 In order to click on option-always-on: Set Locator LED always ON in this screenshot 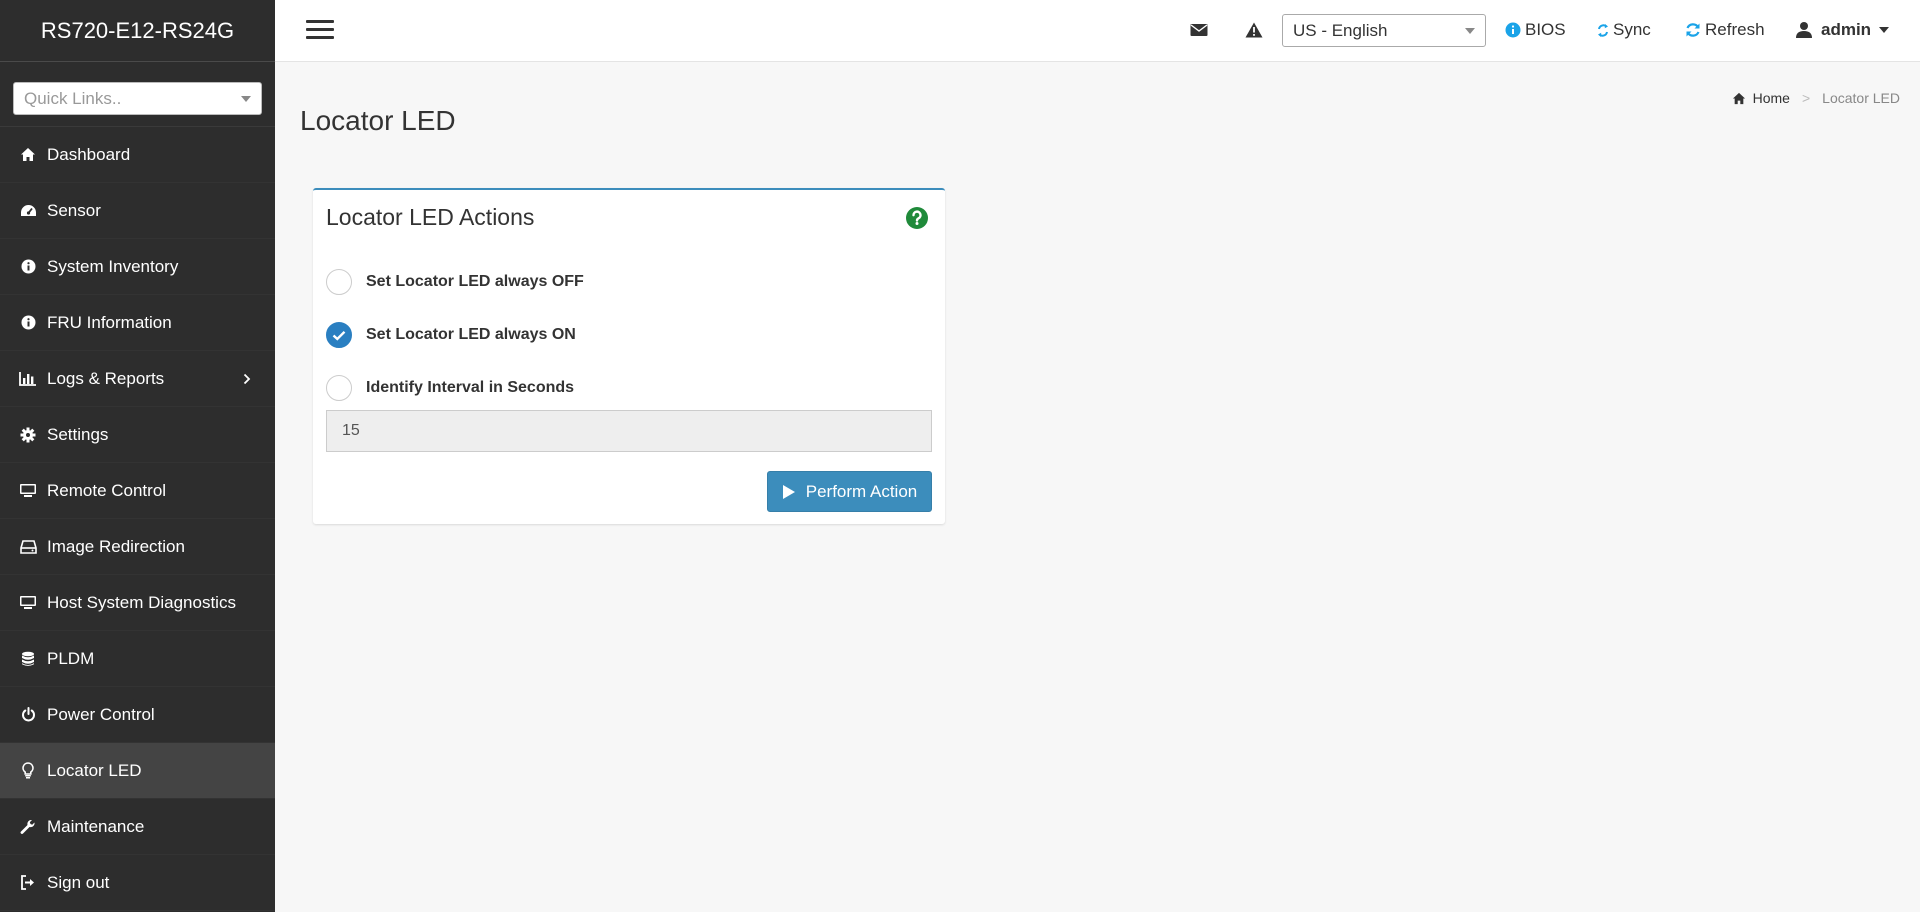, I will do `click(451, 335)`.